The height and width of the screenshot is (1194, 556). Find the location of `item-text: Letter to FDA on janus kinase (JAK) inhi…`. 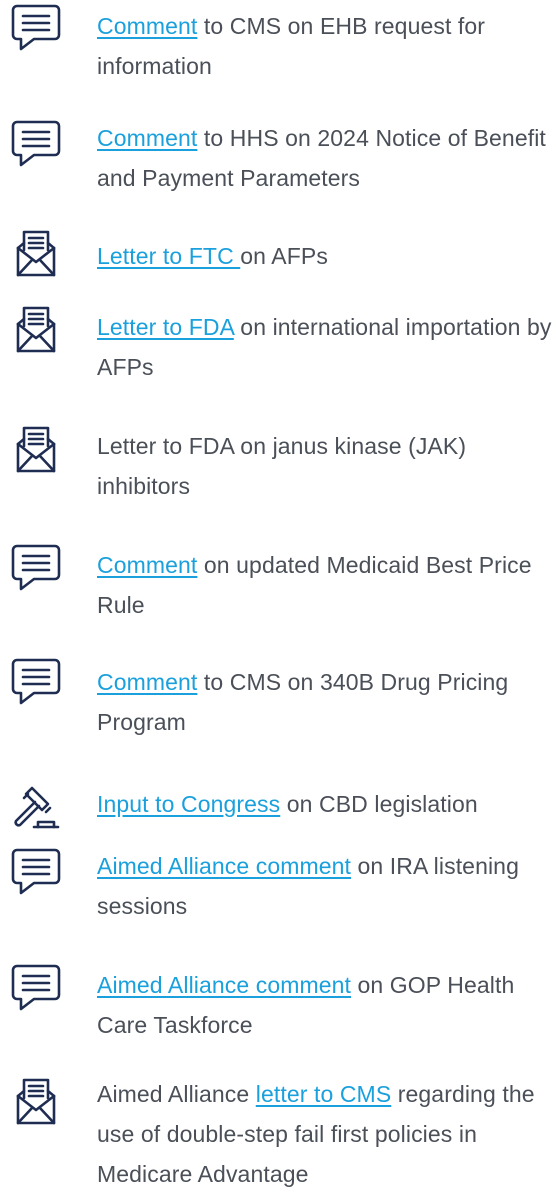

item-text: Letter to FDA on janus kinase (JAK) inhi… is located at coordinates (326, 466).